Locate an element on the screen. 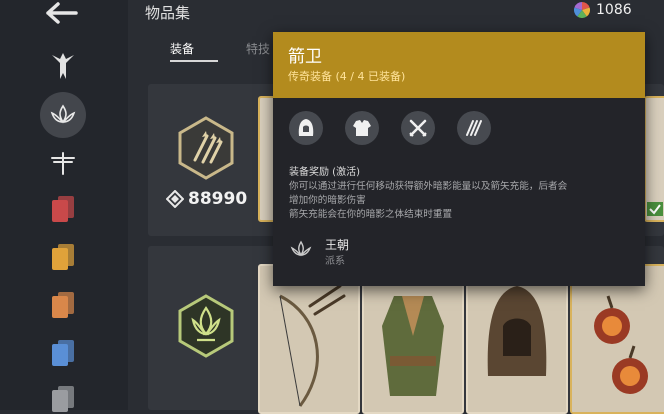 Image resolution: width=664 pixels, height=414 pixels. set-rarity: 传奇装备 (4 / 4 已装备) is located at coordinates (347, 76).